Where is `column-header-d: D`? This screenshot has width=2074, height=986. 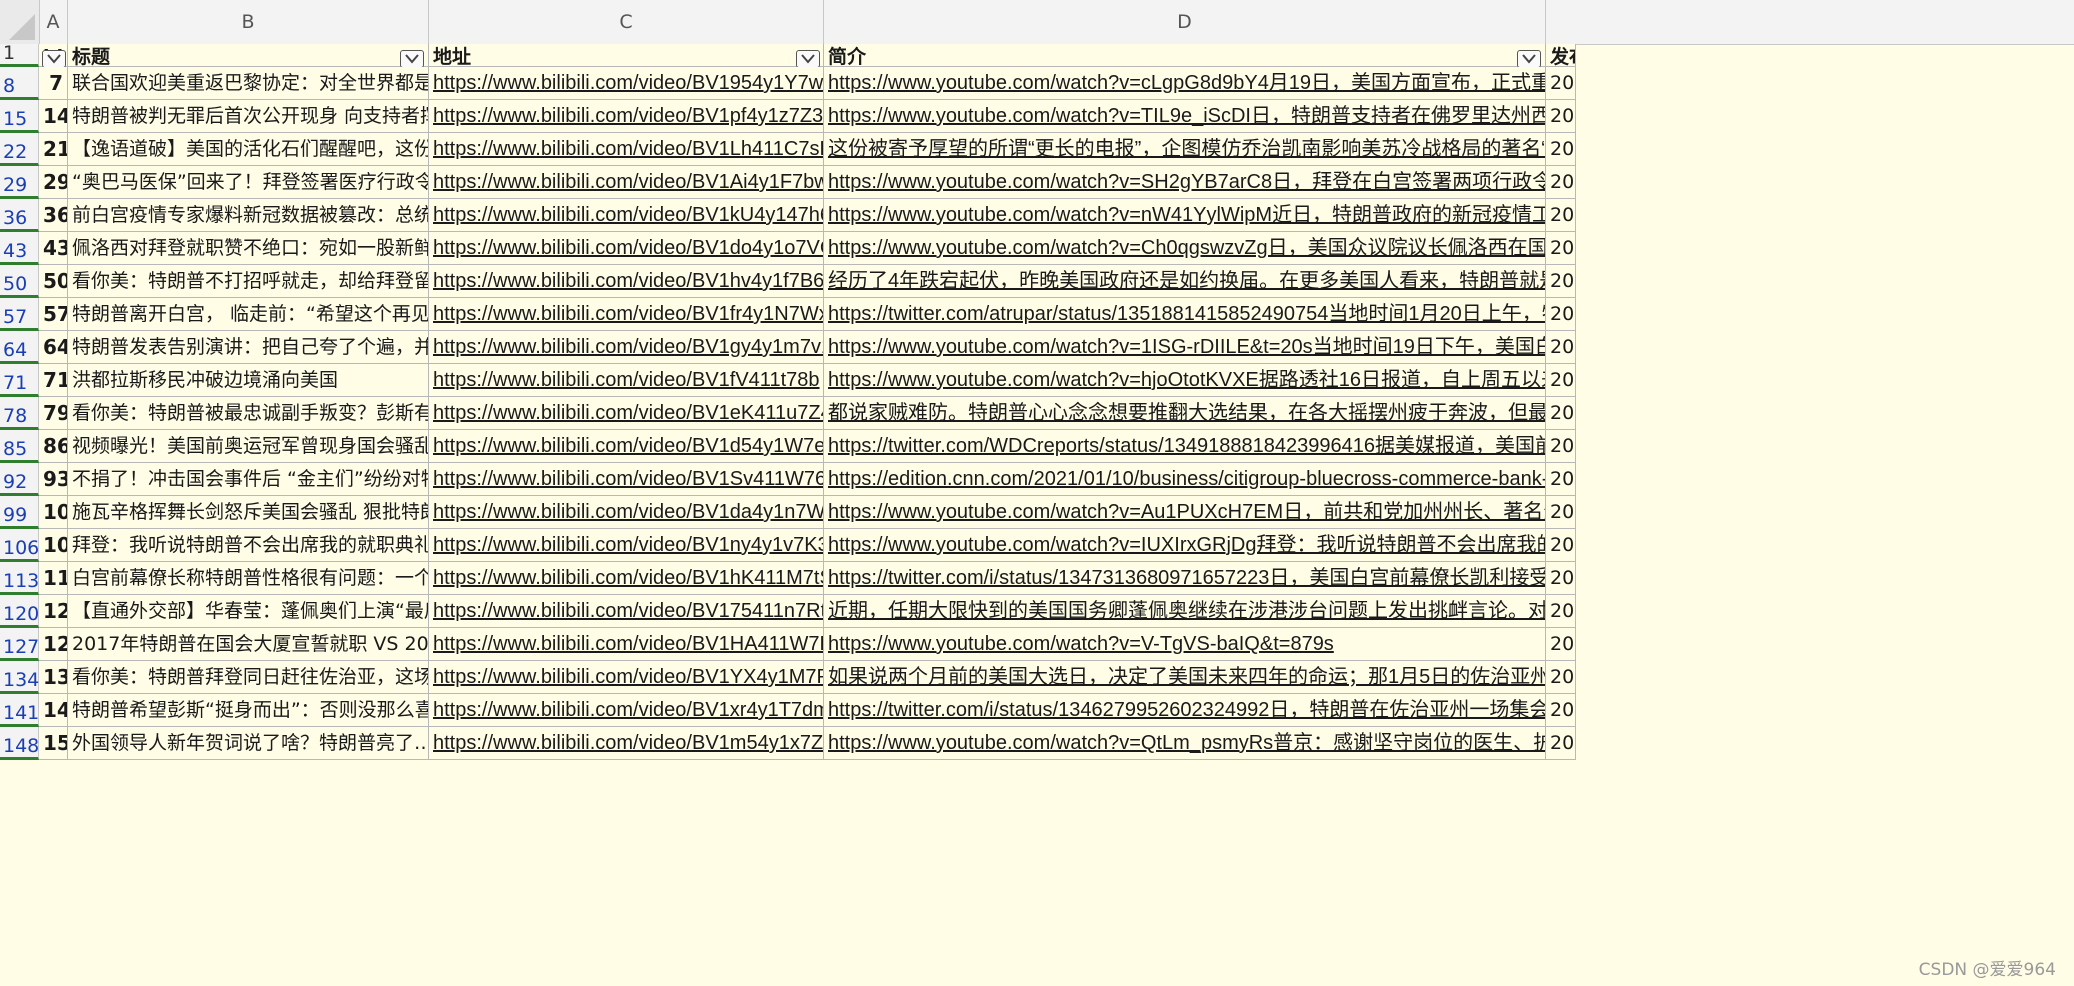
column-header-d: D is located at coordinates (1185, 22).